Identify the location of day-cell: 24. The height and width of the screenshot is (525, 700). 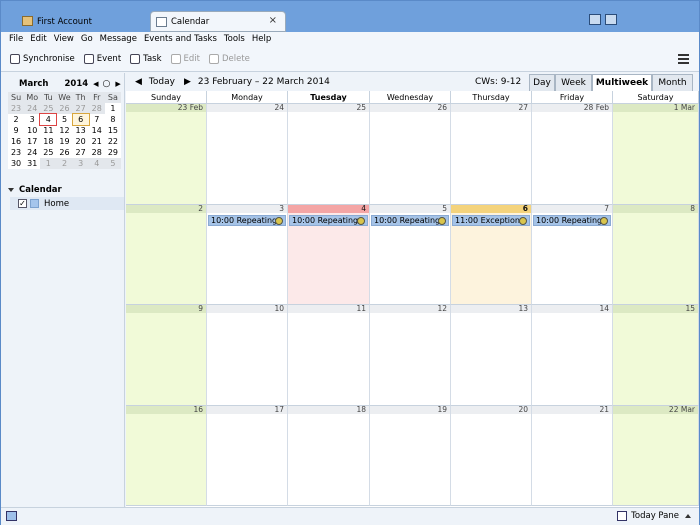
(247, 154).